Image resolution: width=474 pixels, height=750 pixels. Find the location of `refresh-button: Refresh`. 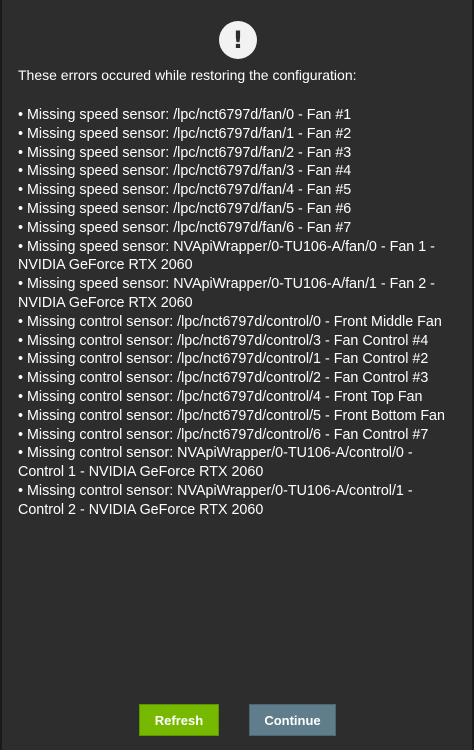

refresh-button: Refresh is located at coordinates (179, 720).